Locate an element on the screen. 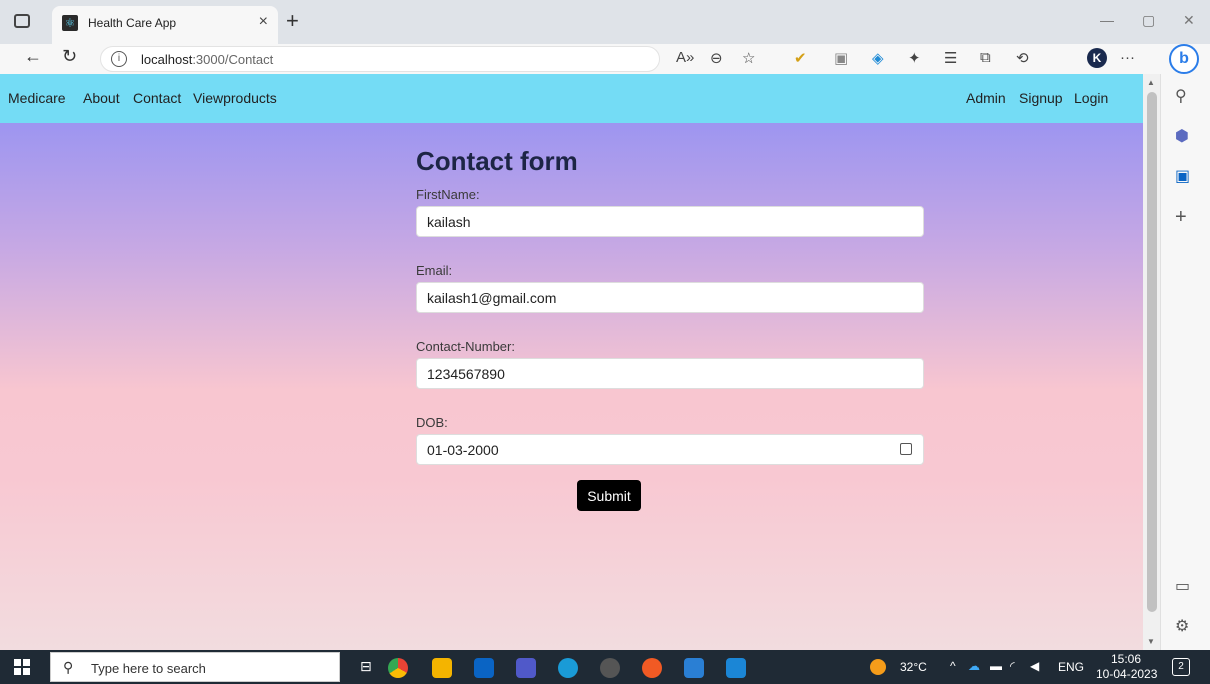  url-text: localhost:3000/Contact is located at coordinates (207, 59).